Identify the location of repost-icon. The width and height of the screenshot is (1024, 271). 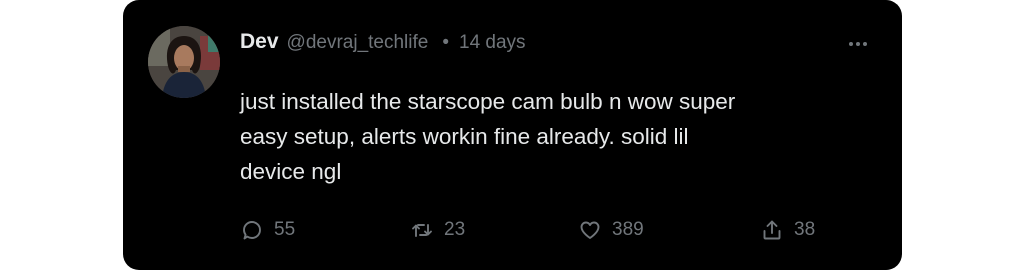
(422, 230).